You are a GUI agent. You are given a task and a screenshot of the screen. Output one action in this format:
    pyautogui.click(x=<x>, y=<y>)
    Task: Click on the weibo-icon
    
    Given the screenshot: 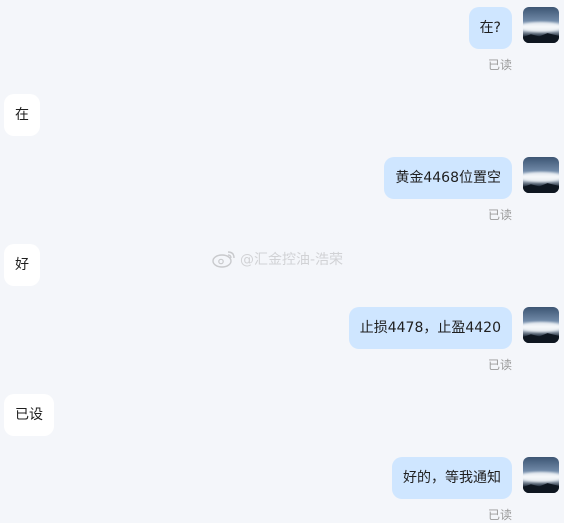 What is the action you would take?
    pyautogui.click(x=223, y=259)
    